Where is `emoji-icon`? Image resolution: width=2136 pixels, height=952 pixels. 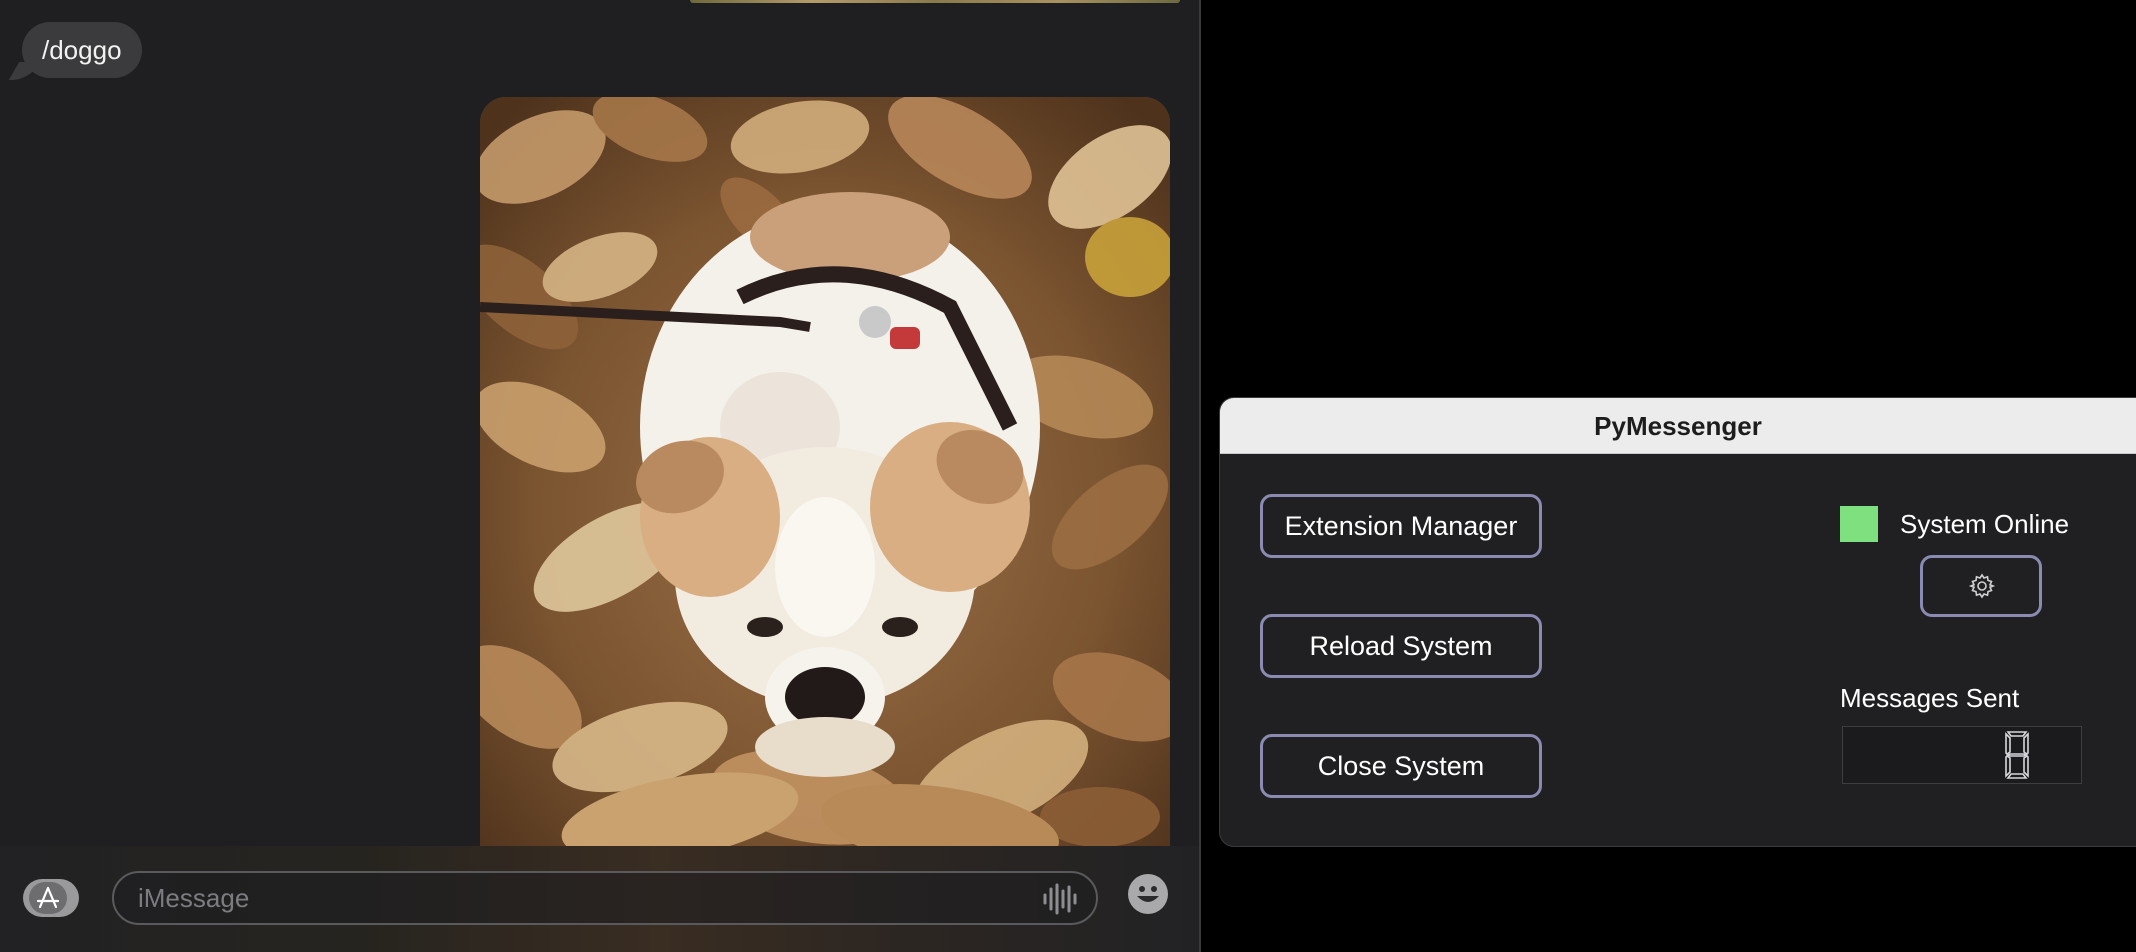
emoji-icon is located at coordinates (1148, 894).